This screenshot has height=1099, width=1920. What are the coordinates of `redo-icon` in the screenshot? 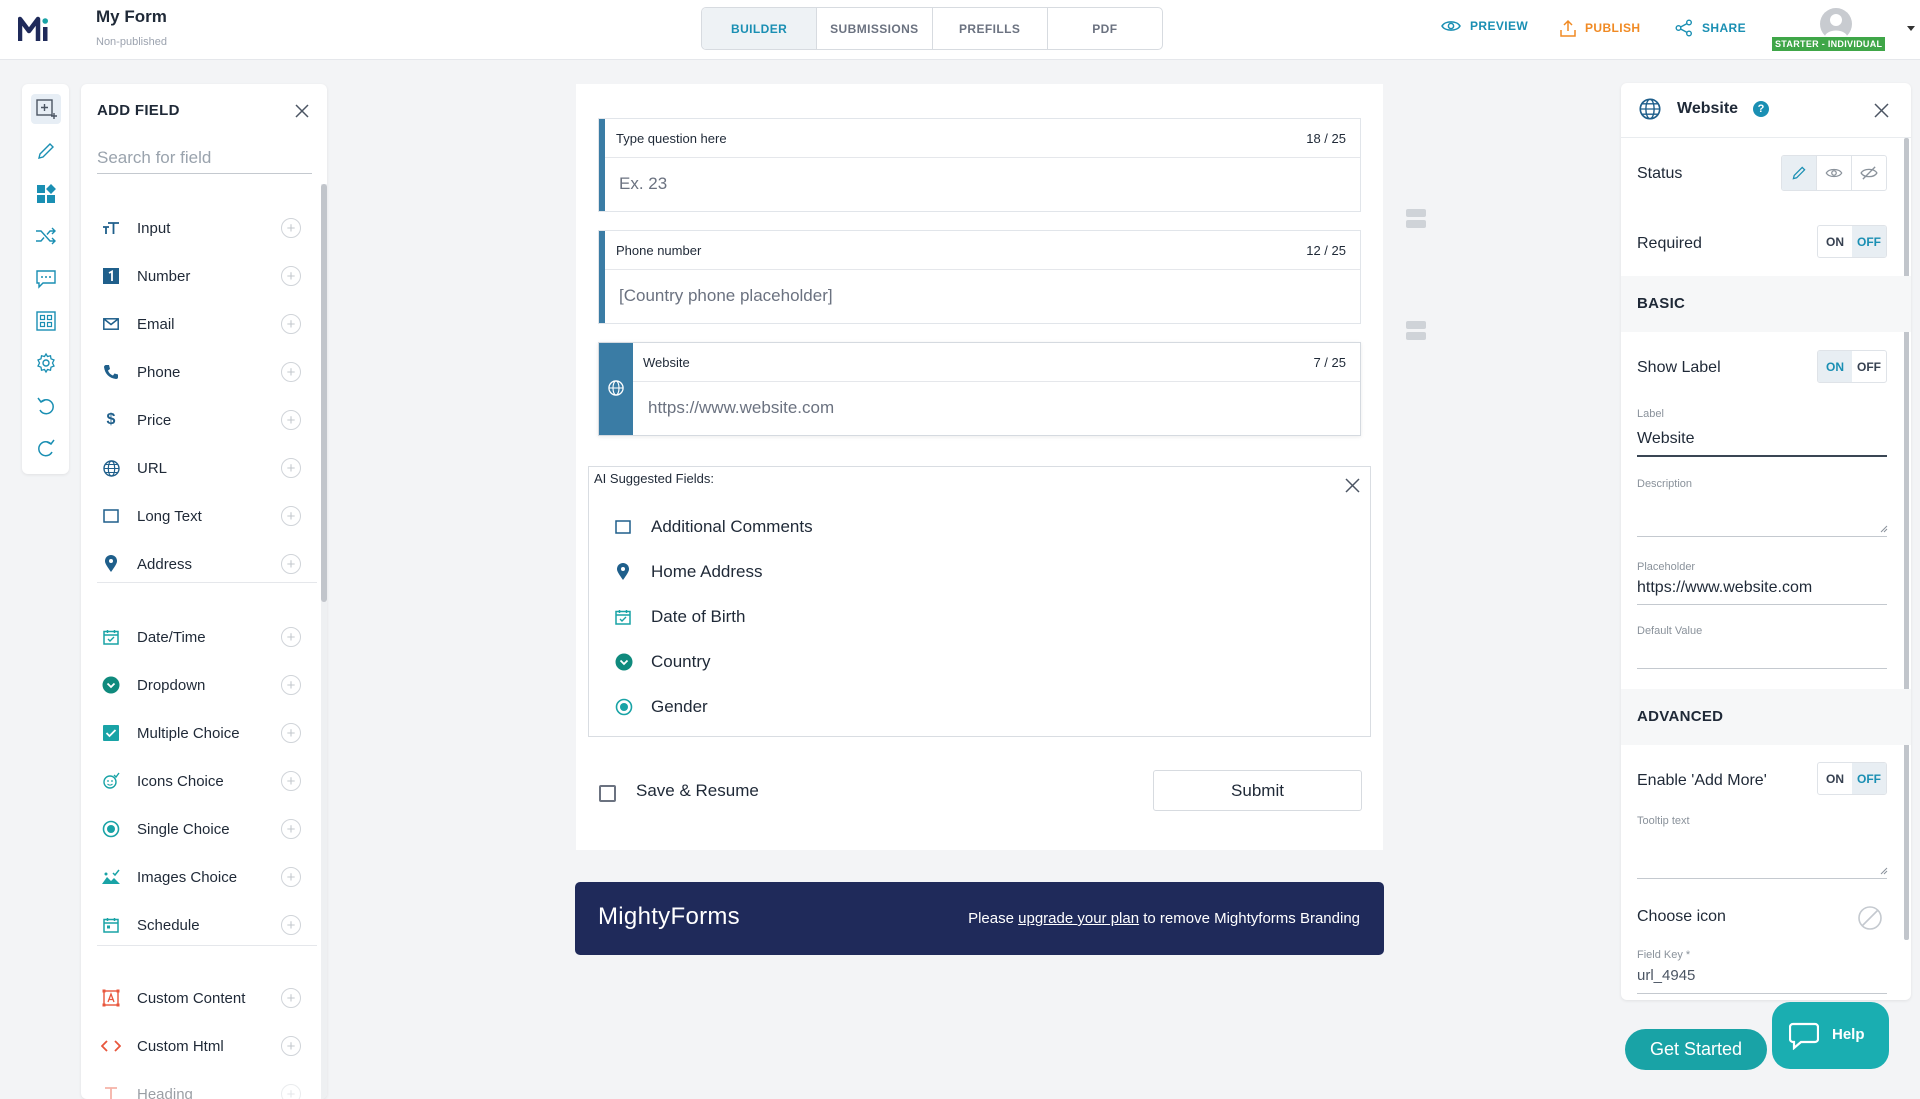 It's located at (46, 448).